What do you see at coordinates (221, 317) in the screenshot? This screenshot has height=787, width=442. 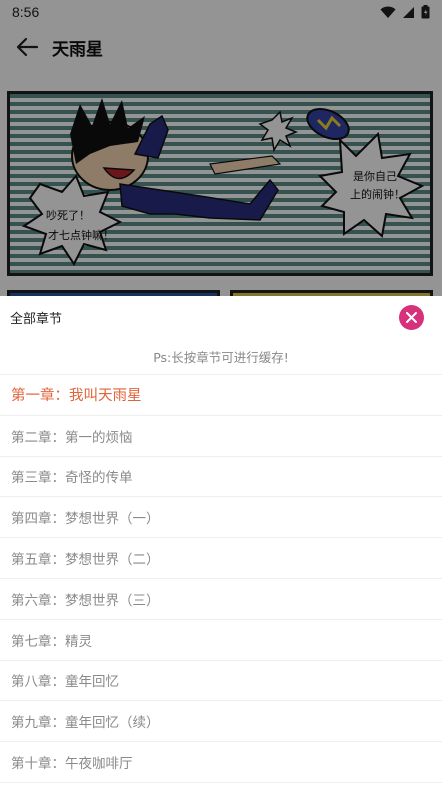 I see `chapter-sheet-header: 全部章节` at bounding box center [221, 317].